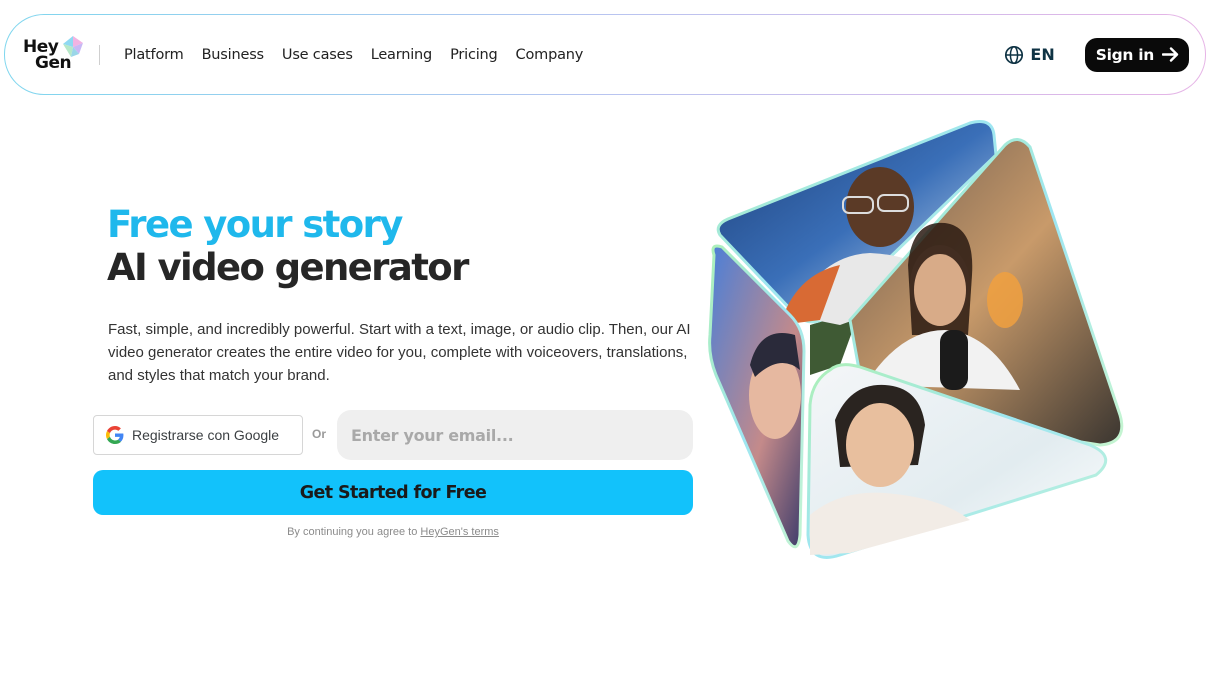 Image resolution: width=1209 pixels, height=682 pixels. I want to click on nav-link-pricing: Pricing, so click(474, 55).